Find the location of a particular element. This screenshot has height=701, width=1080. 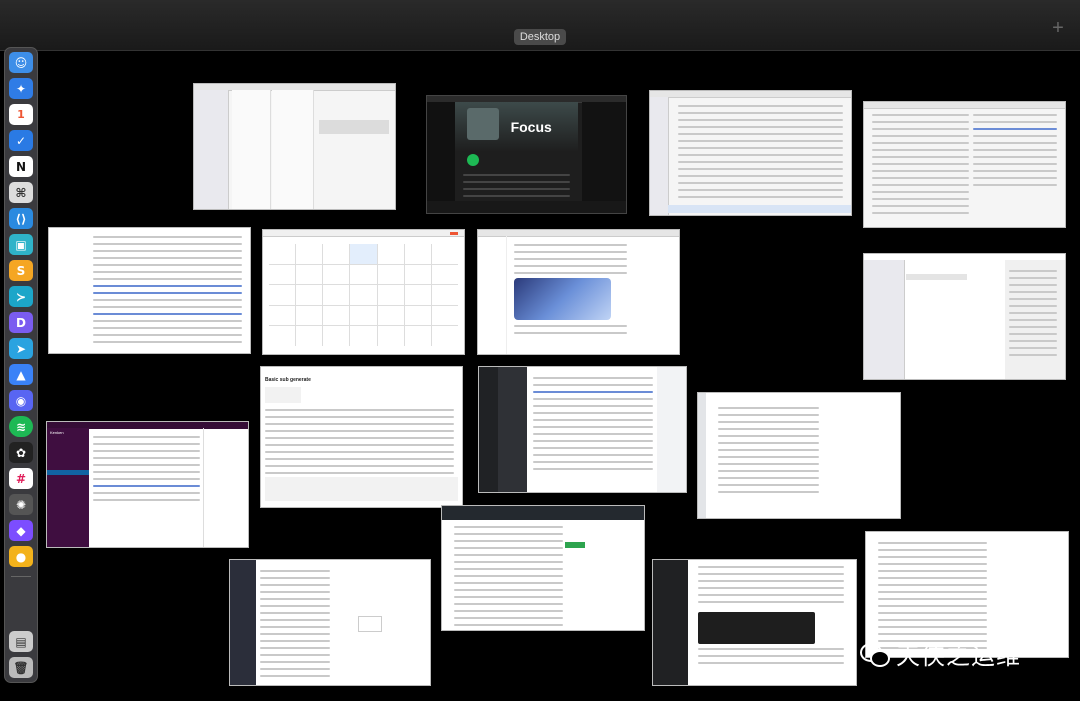

sublime-icon: S is located at coordinates (21, 270).